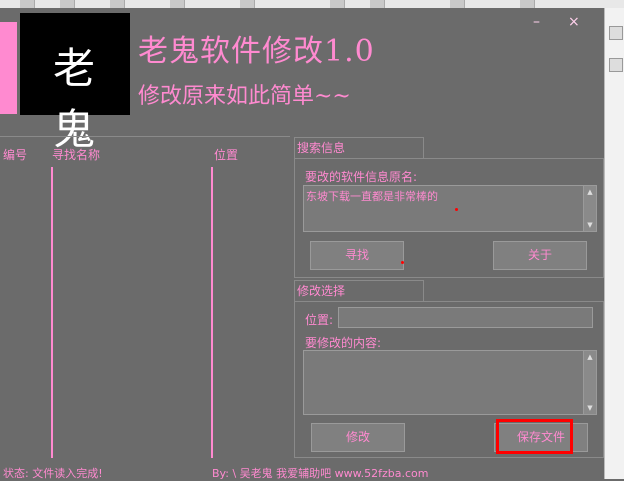  I want to click on content-label: 要修改的内容:, so click(343, 343).